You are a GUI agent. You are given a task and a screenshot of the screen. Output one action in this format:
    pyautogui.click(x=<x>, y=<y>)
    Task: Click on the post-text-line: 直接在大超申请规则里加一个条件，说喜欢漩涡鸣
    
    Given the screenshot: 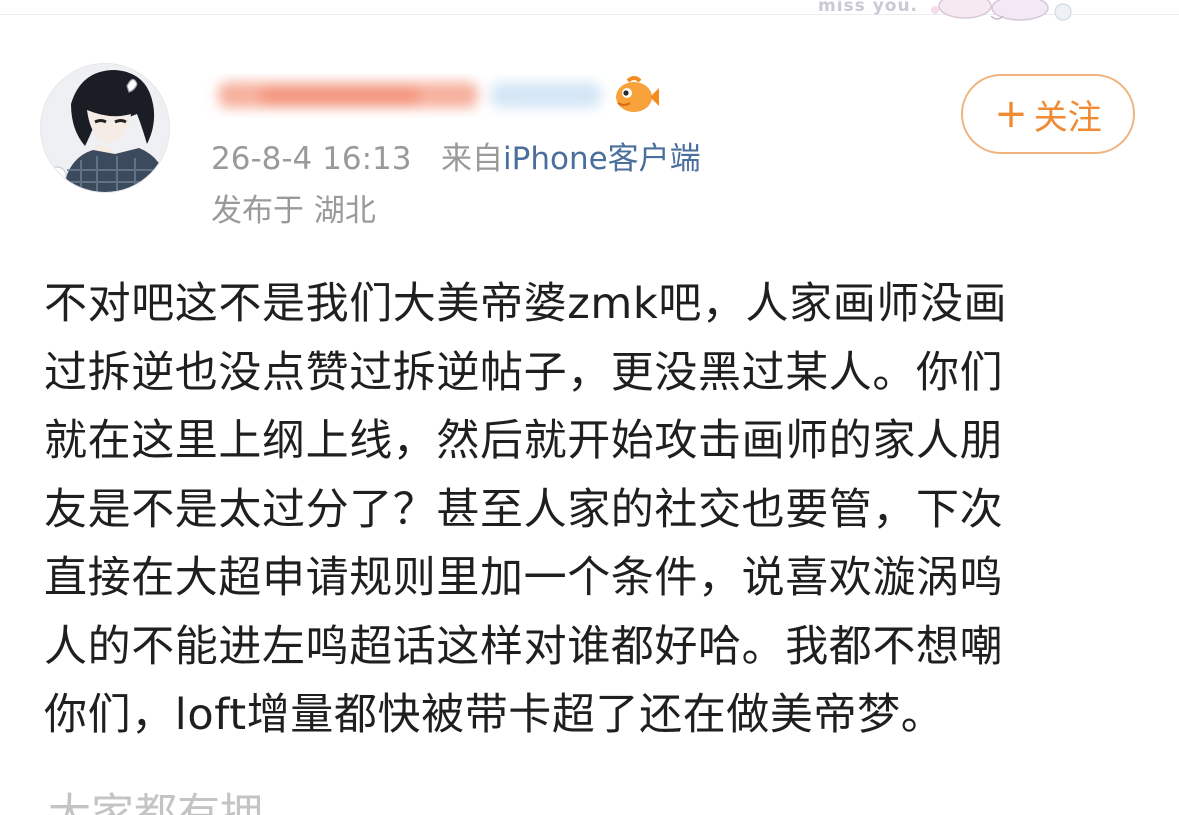 What is the action you would take?
    pyautogui.click(x=524, y=578)
    